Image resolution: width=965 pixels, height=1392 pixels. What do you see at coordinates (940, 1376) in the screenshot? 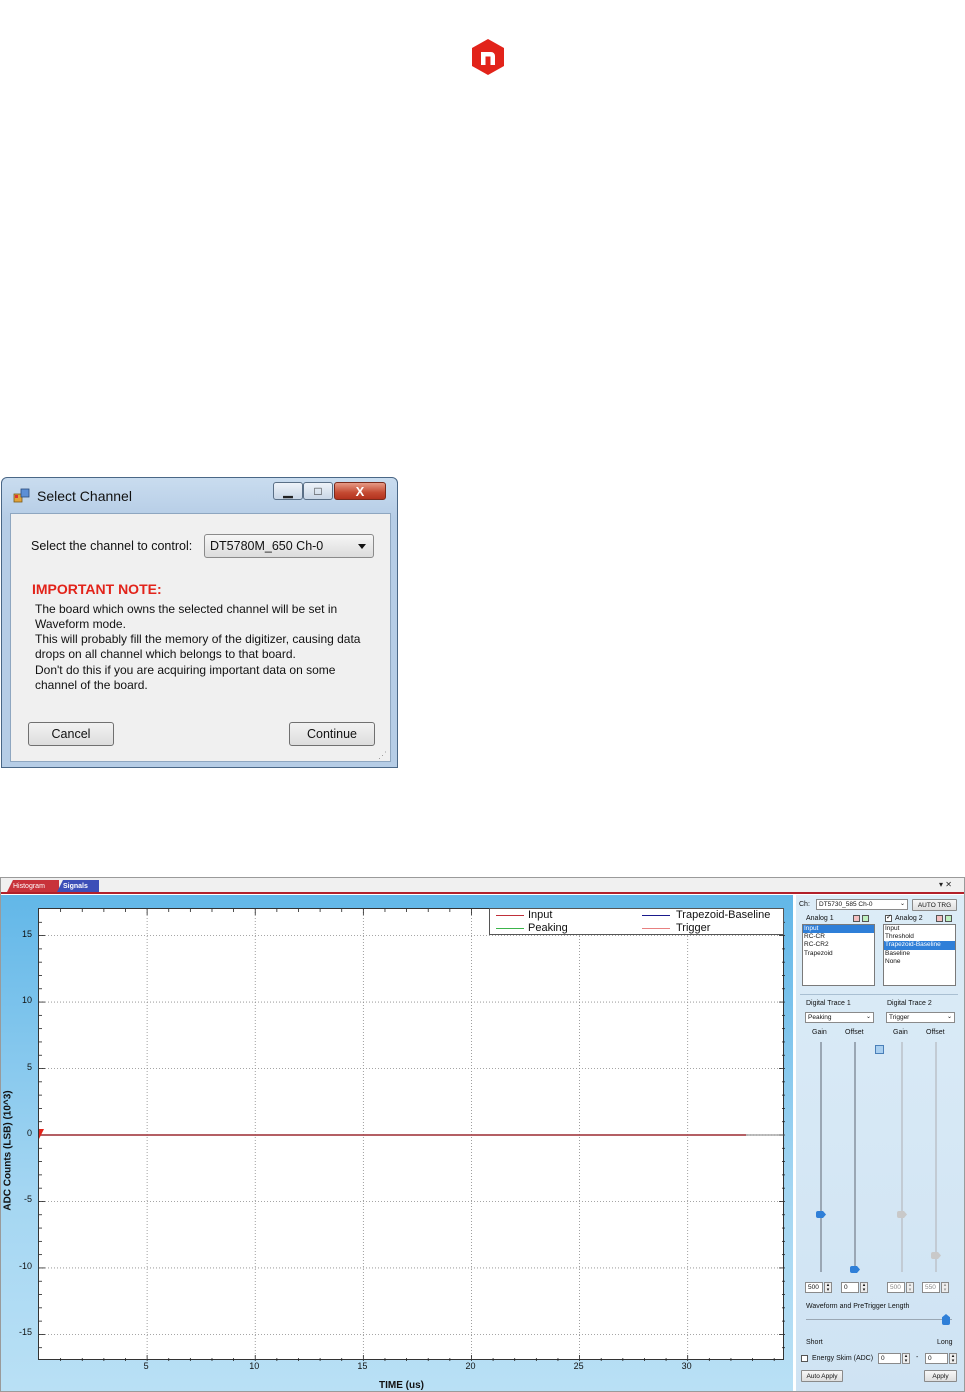
I see `apply-button: Apply` at bounding box center [940, 1376].